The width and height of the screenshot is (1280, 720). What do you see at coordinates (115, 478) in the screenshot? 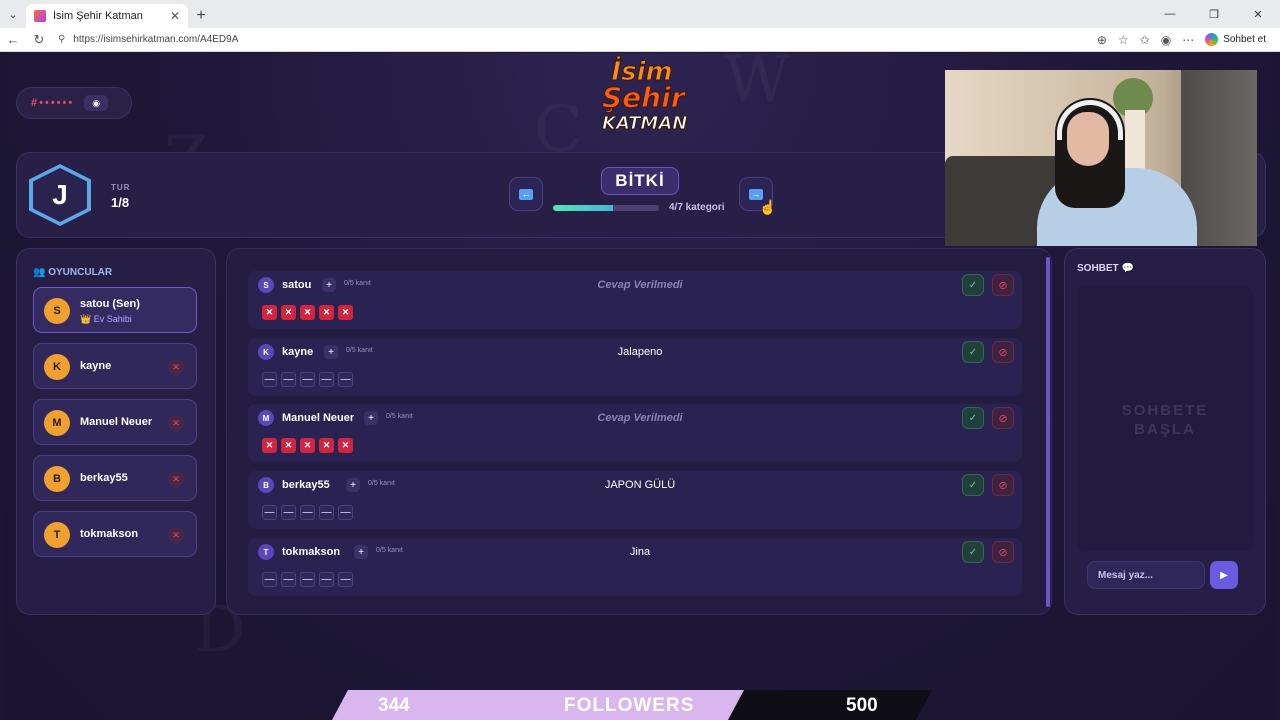
I see `player-card-berkay55: B berkay55 ✕` at bounding box center [115, 478].